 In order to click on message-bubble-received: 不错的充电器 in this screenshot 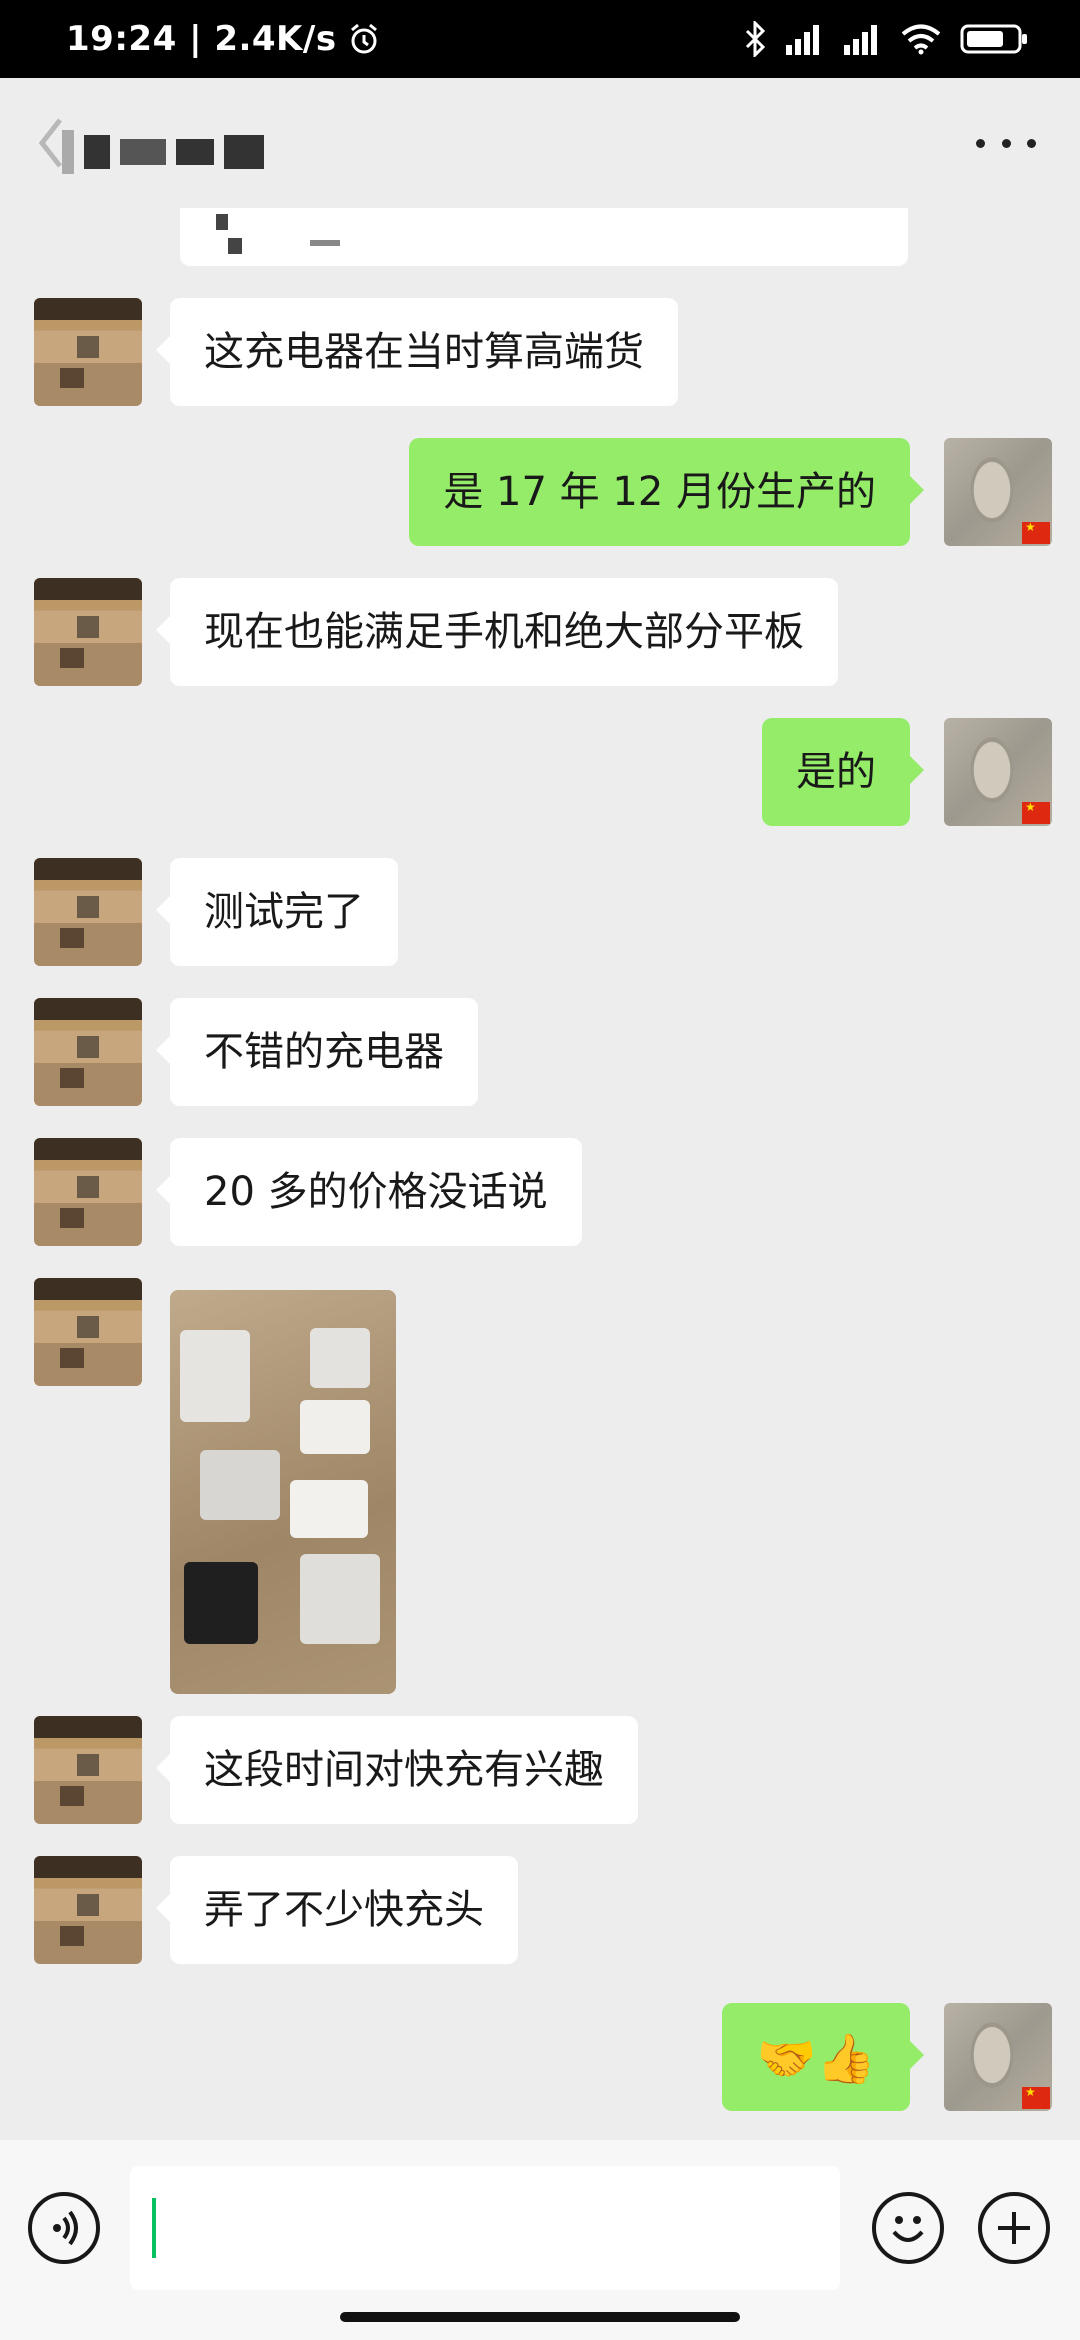, I will do `click(317, 1052)`.